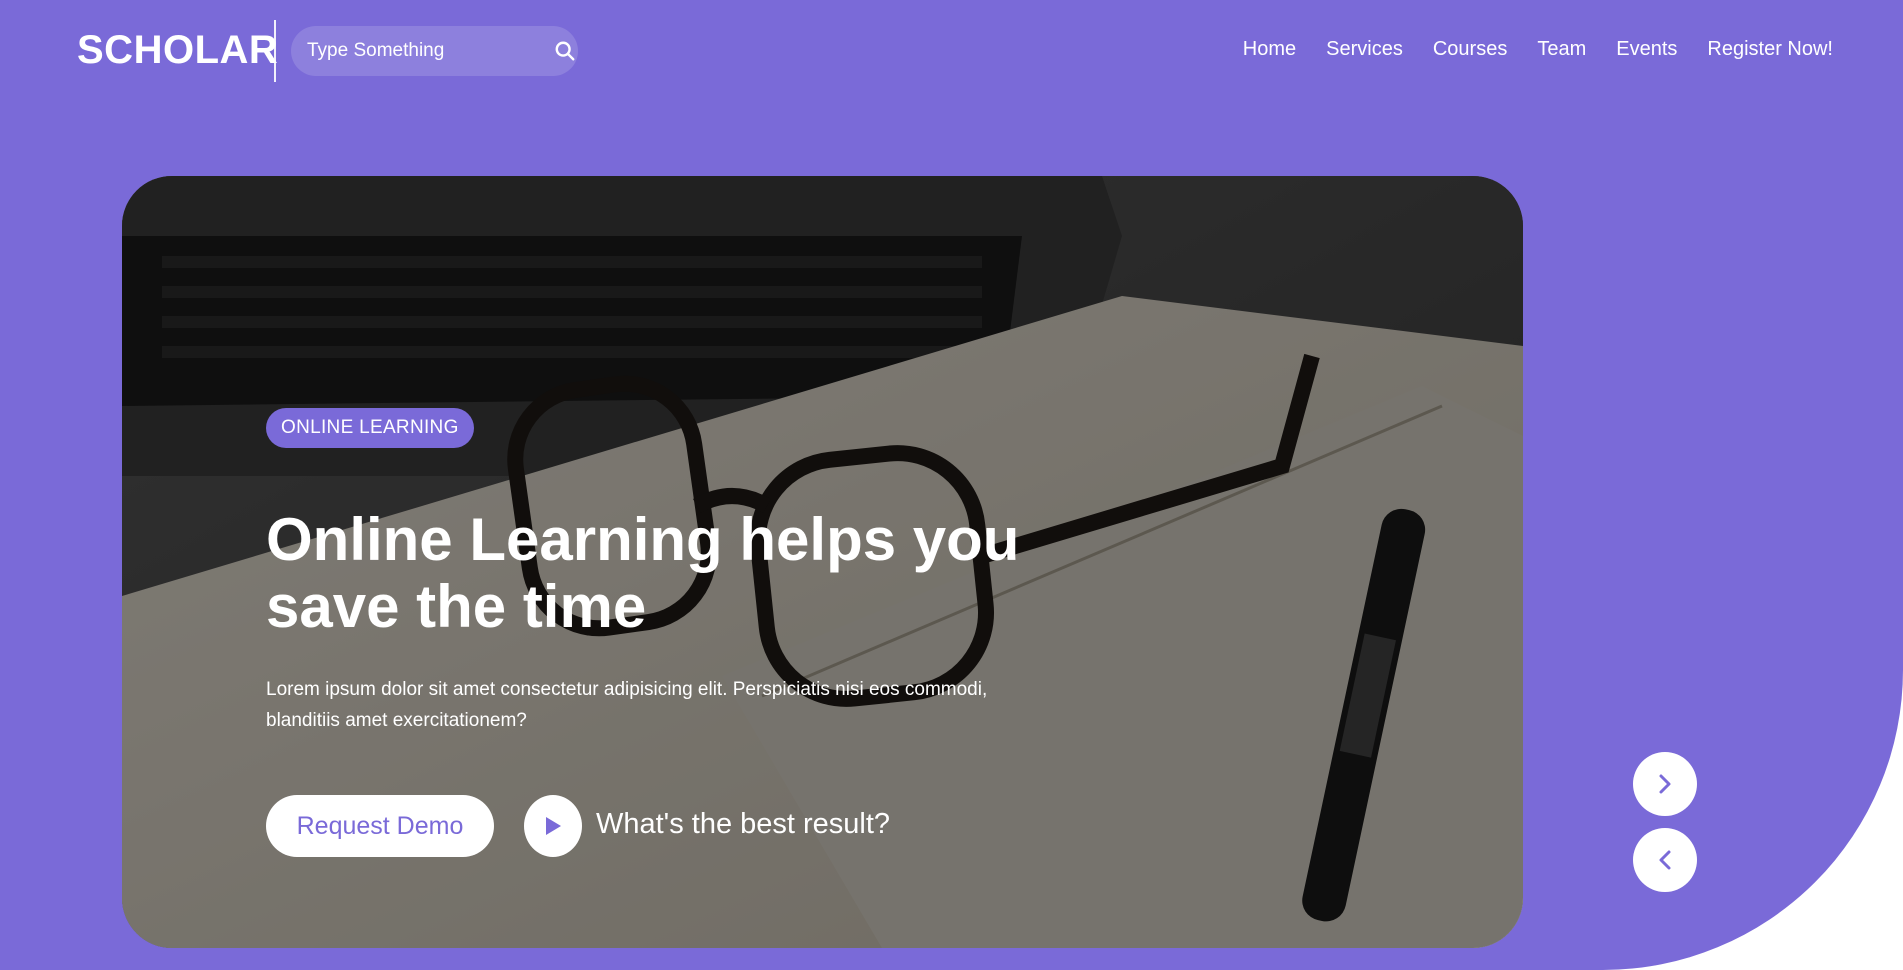 This screenshot has width=1903, height=970. What do you see at coordinates (1646, 49) in the screenshot?
I see `nav-events: Events` at bounding box center [1646, 49].